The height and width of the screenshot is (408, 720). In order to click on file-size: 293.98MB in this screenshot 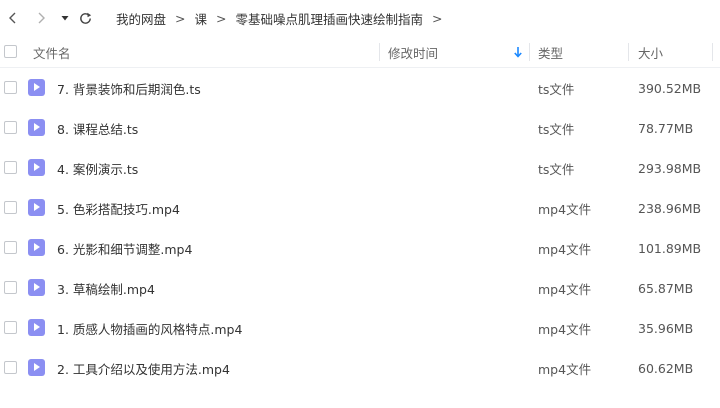, I will do `click(670, 168)`.